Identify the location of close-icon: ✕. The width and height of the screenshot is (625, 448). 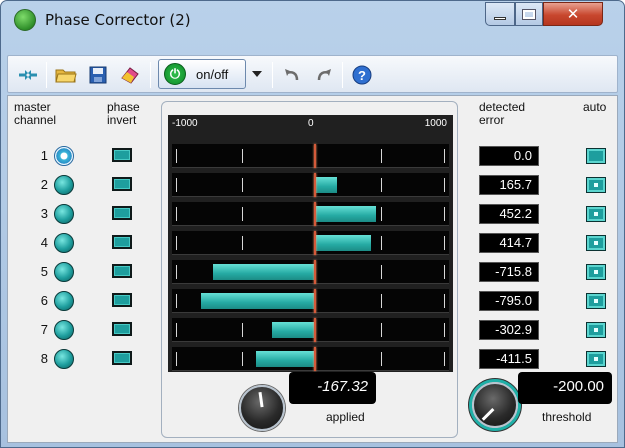
(573, 14).